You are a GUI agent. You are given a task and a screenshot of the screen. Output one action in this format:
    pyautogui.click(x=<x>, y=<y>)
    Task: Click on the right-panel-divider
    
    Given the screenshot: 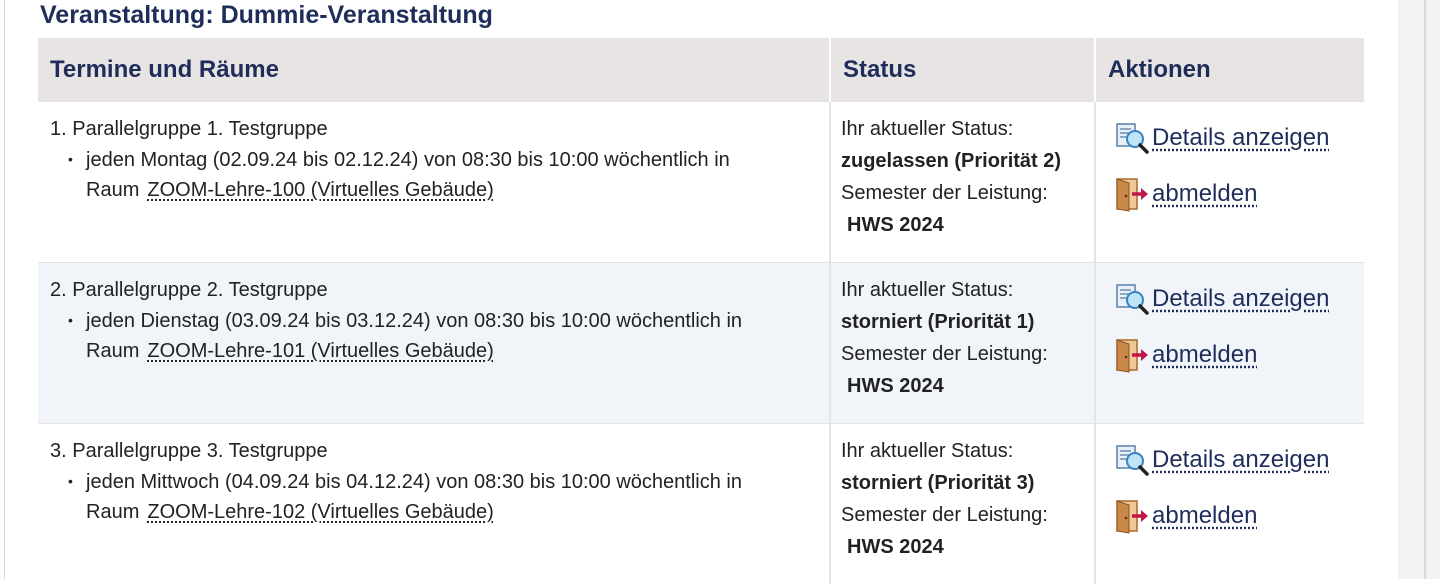 What is the action you would take?
    pyautogui.click(x=1425, y=289)
    